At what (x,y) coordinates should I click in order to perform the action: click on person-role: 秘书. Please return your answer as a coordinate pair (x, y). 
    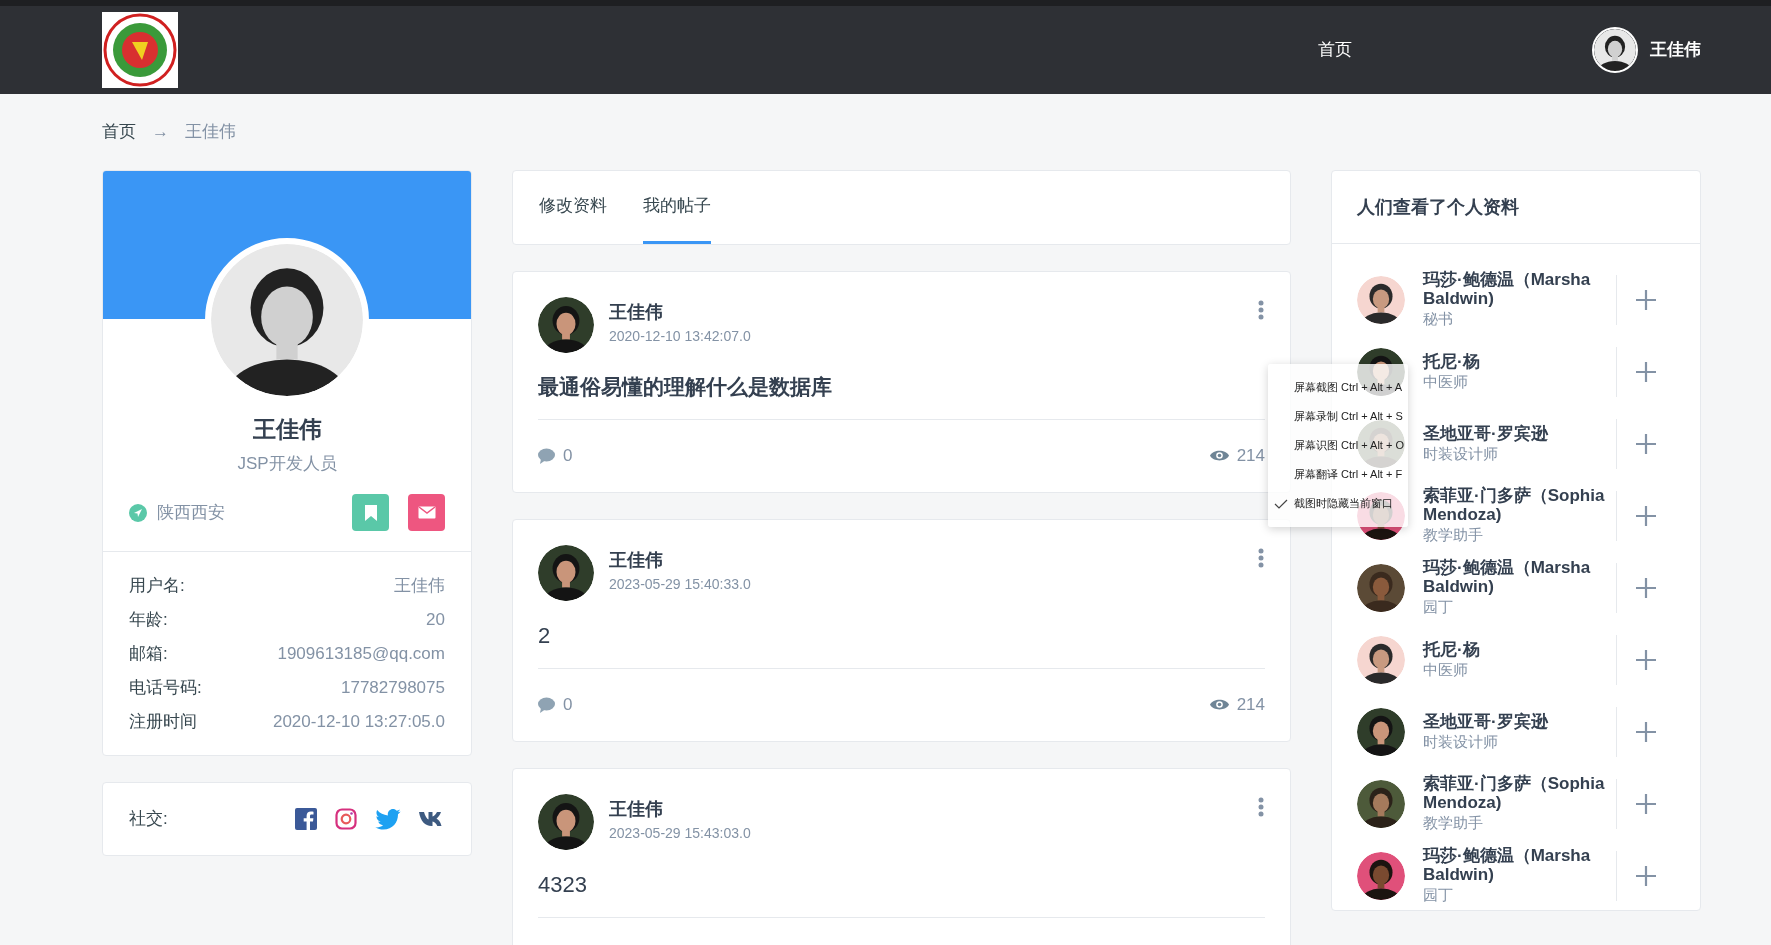
    Looking at the image, I should click on (1438, 319).